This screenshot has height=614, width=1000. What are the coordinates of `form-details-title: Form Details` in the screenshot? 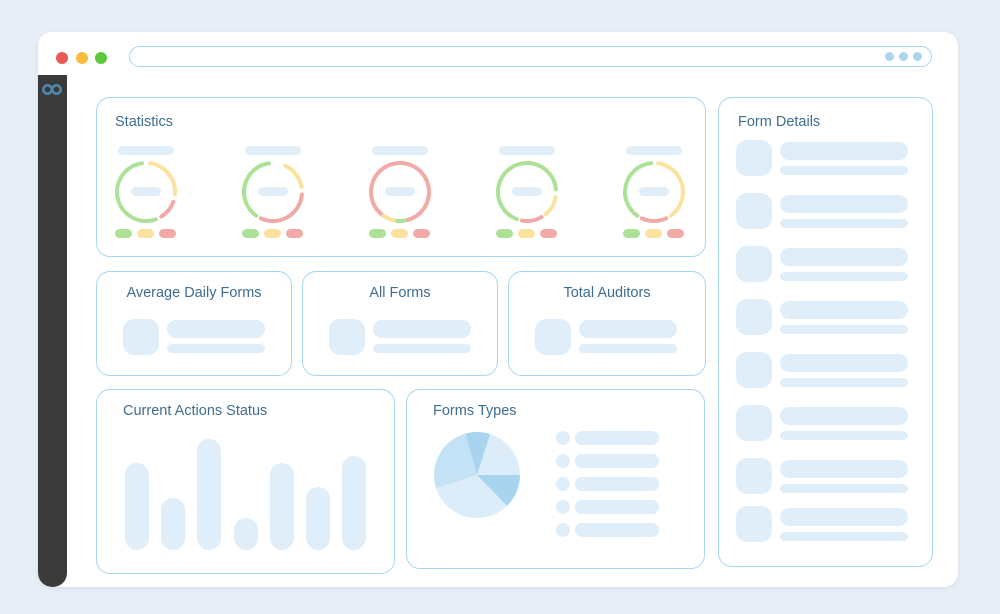 It's located at (779, 122).